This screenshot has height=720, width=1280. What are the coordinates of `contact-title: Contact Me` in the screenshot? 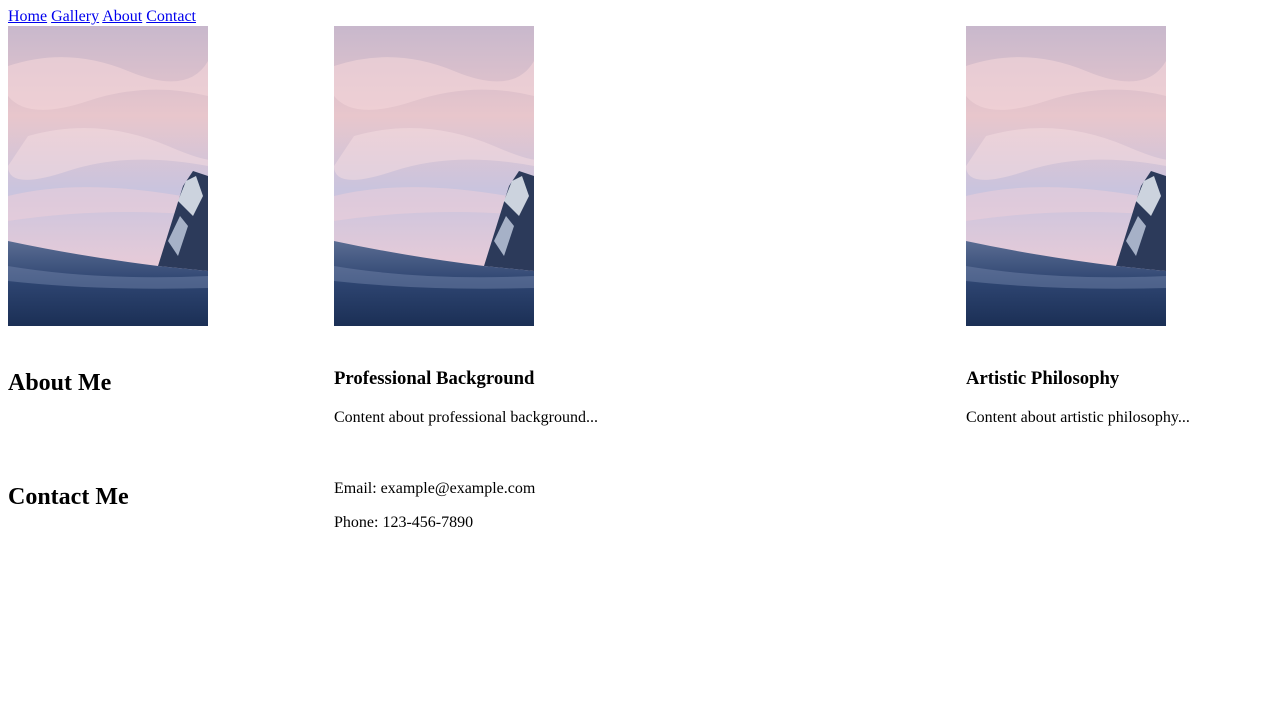 It's located at (68, 497).